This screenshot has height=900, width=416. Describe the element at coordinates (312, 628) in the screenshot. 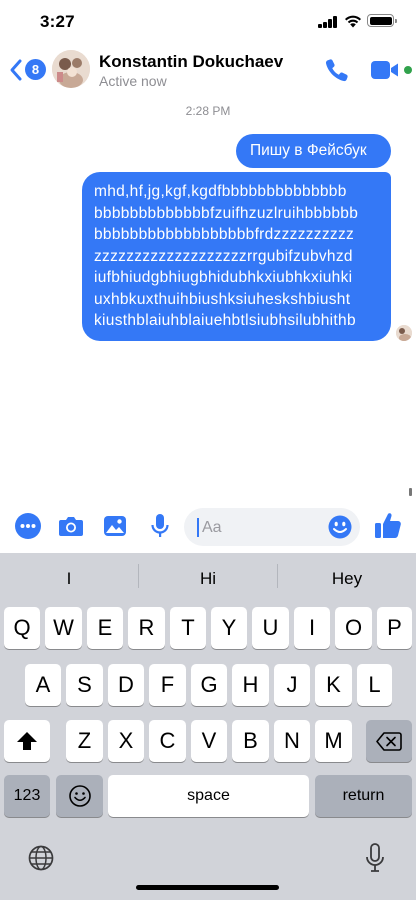

I see `key-i: I` at that location.